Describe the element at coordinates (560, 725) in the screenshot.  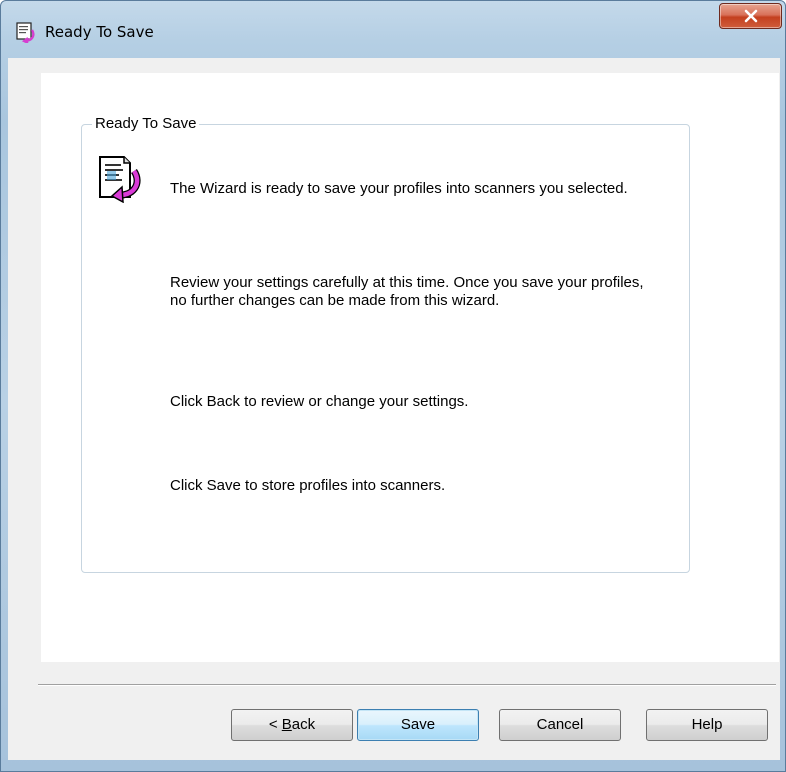
I see `cancel-button: Cancel` at that location.